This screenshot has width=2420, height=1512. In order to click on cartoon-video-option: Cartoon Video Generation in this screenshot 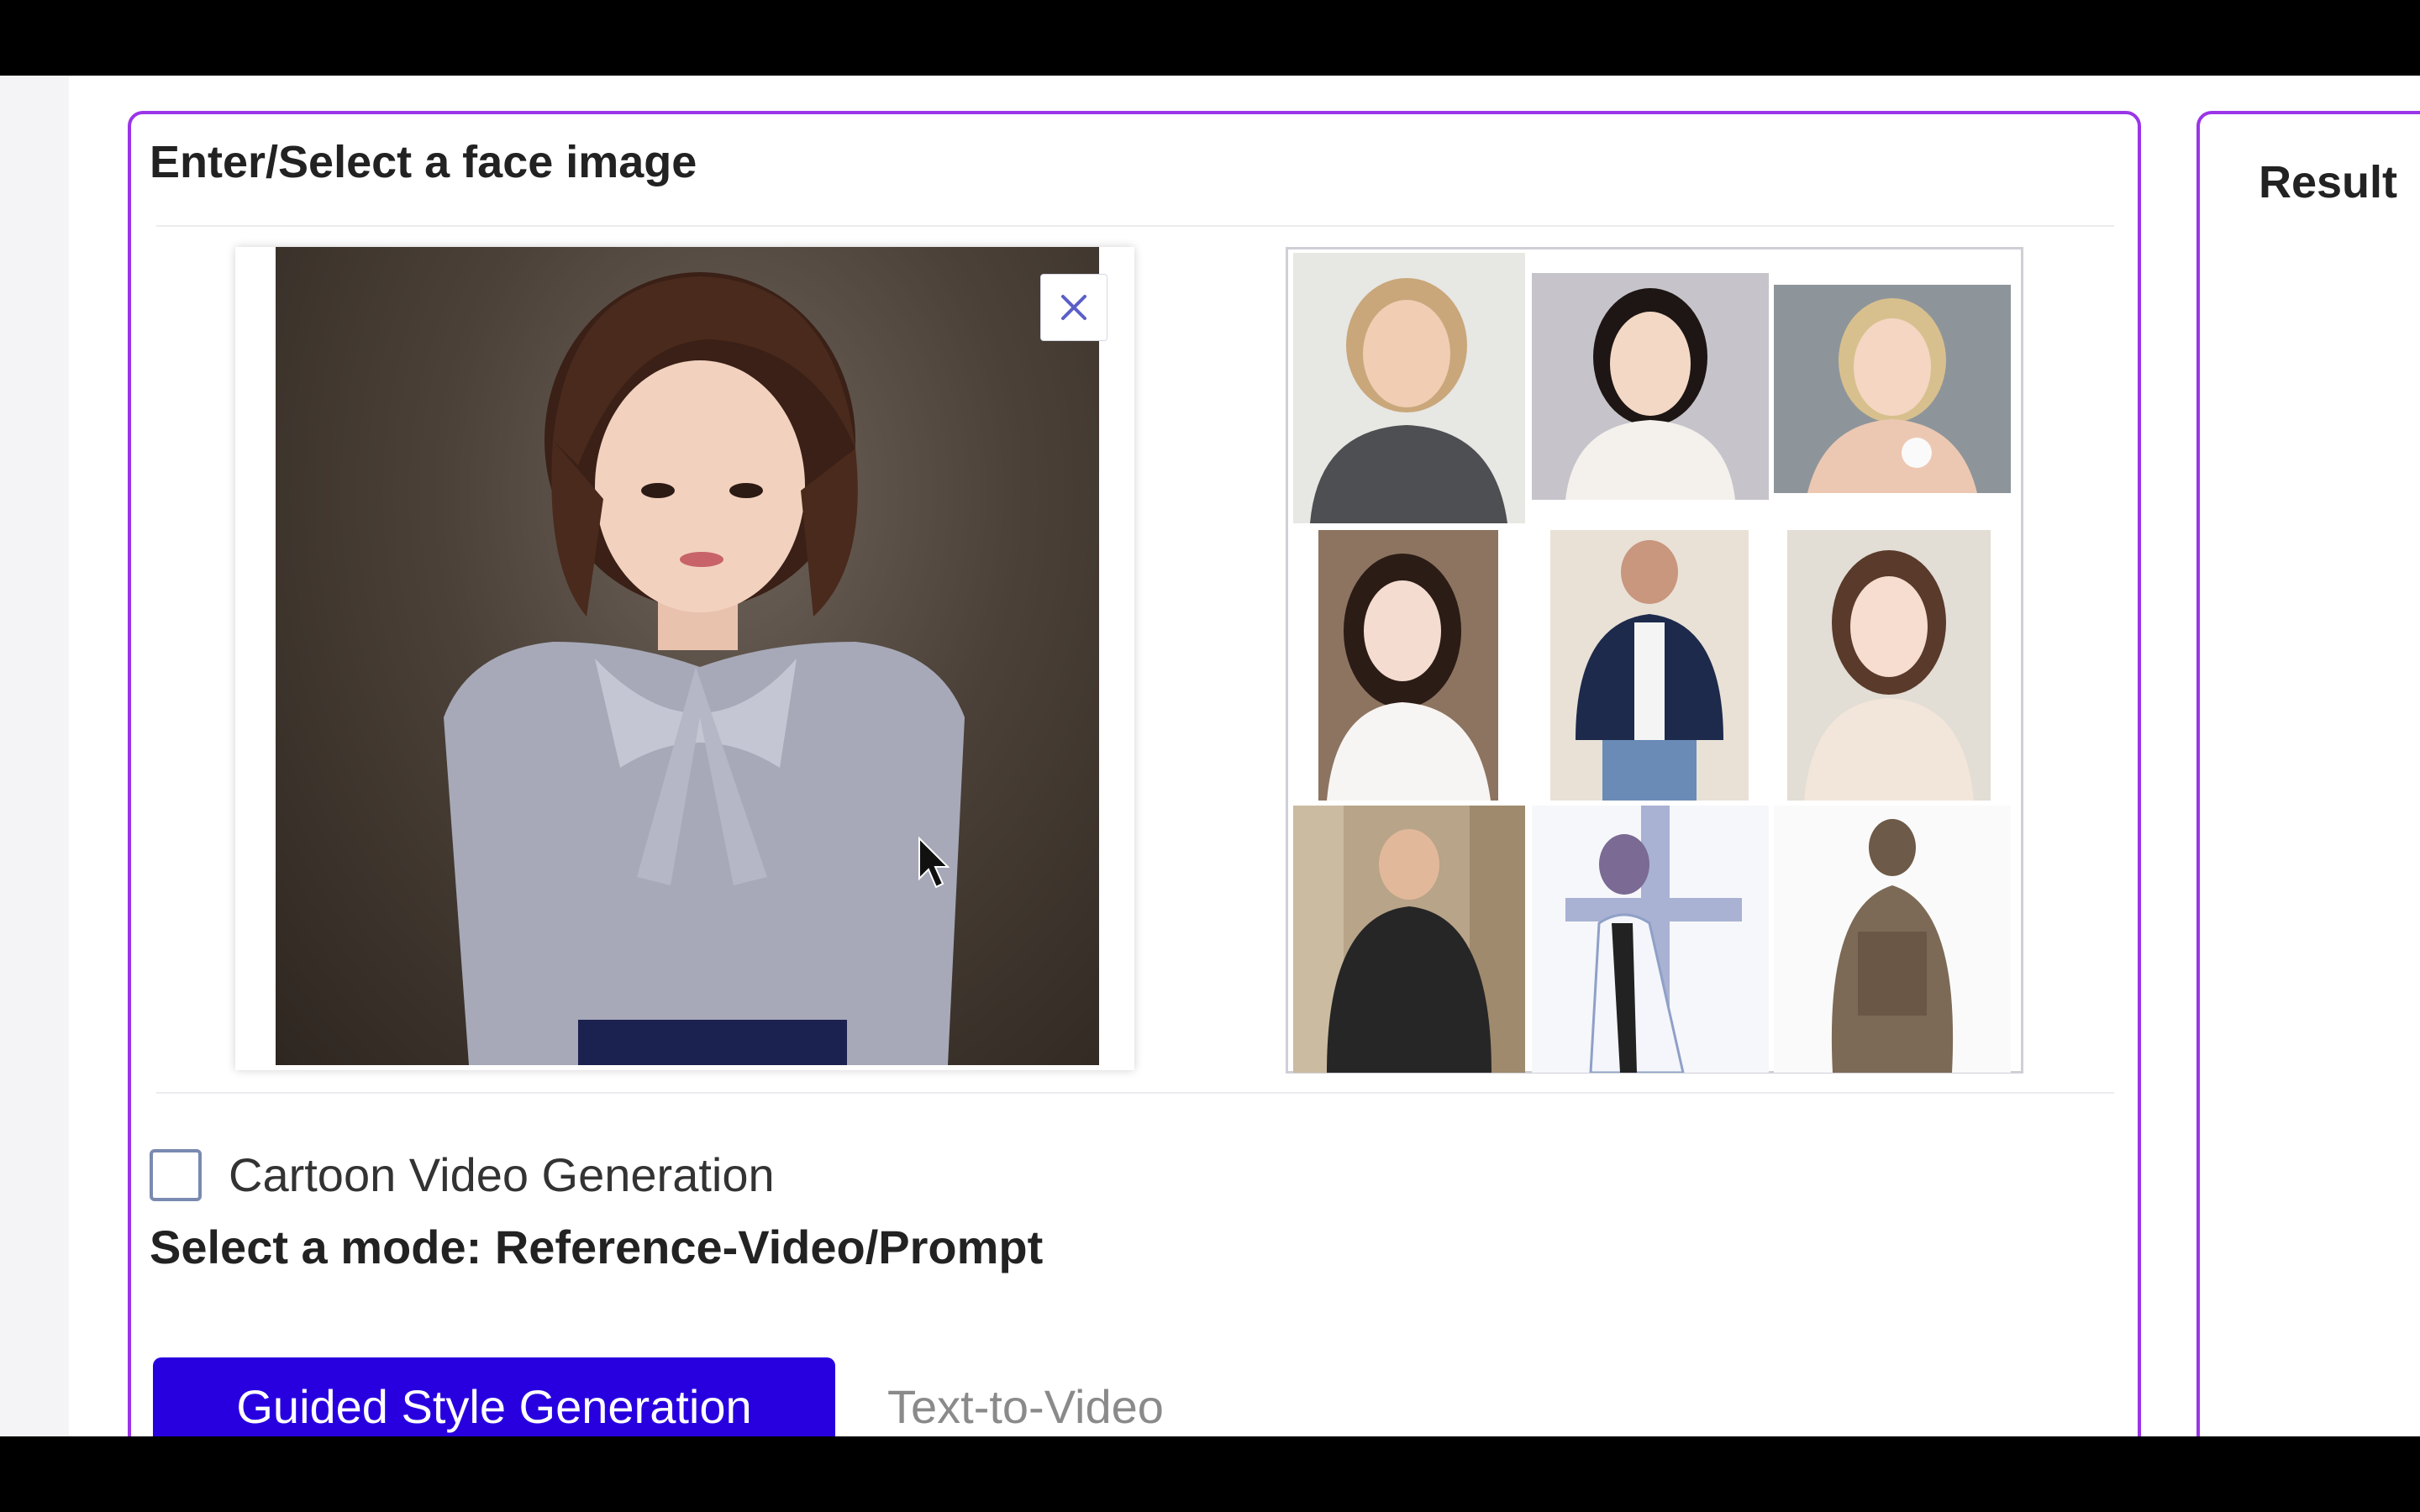, I will do `click(463, 1174)`.